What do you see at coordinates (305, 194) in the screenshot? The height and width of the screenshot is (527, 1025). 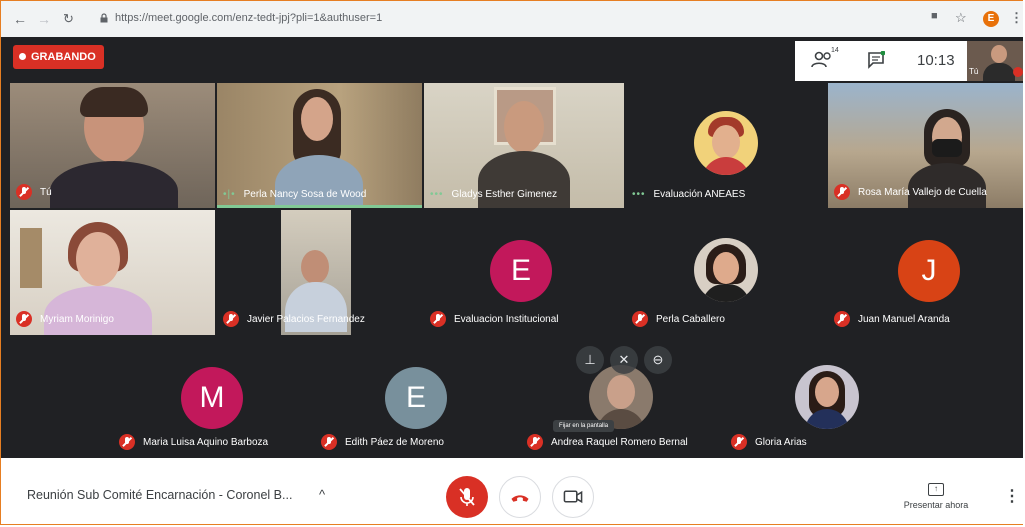 I see `participant-name: Perla Nancy Sosa de Wood` at bounding box center [305, 194].